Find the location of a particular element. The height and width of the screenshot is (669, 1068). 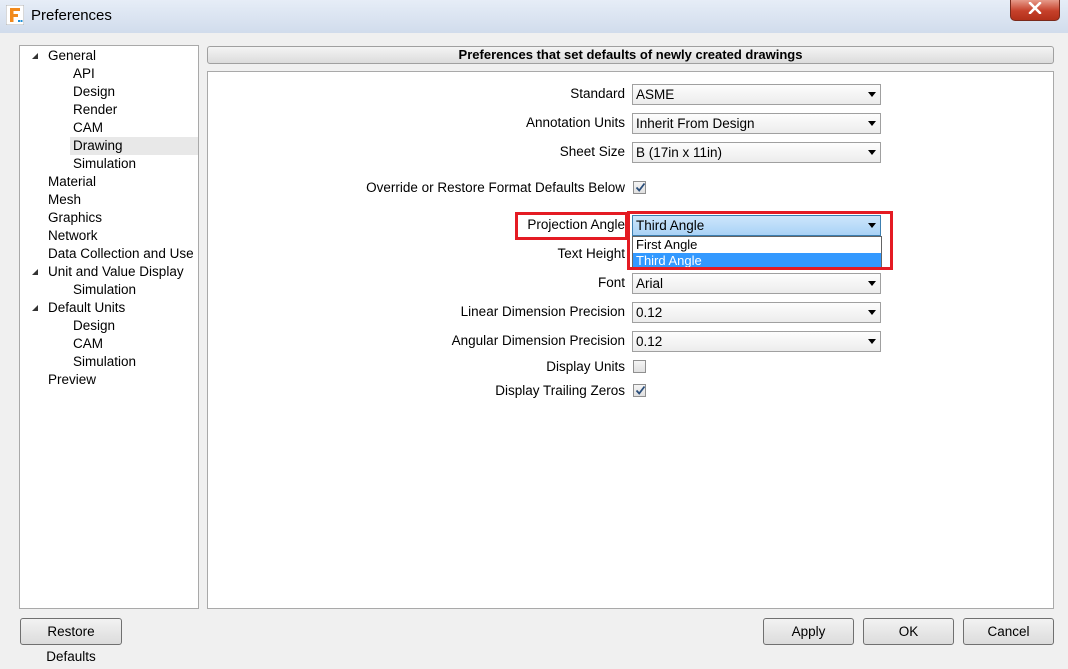

tree-item-general: General is located at coordinates (109, 56).